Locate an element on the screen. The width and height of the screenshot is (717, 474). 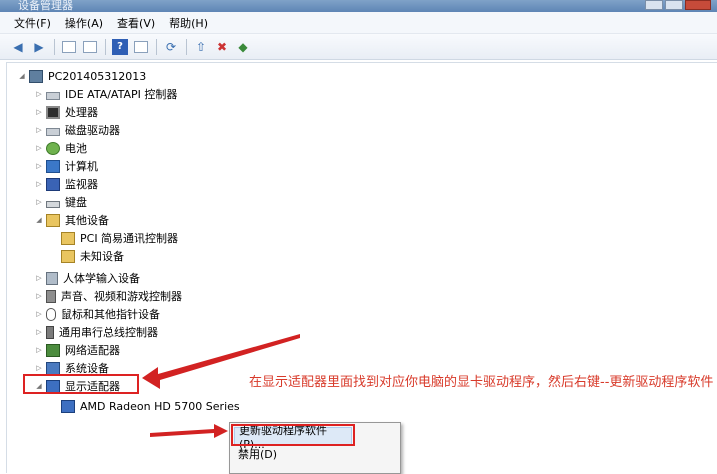
menu-bar: 文件(F) 操作(A) 查看(V) 帮助(H) is located at coordinates (358, 23).